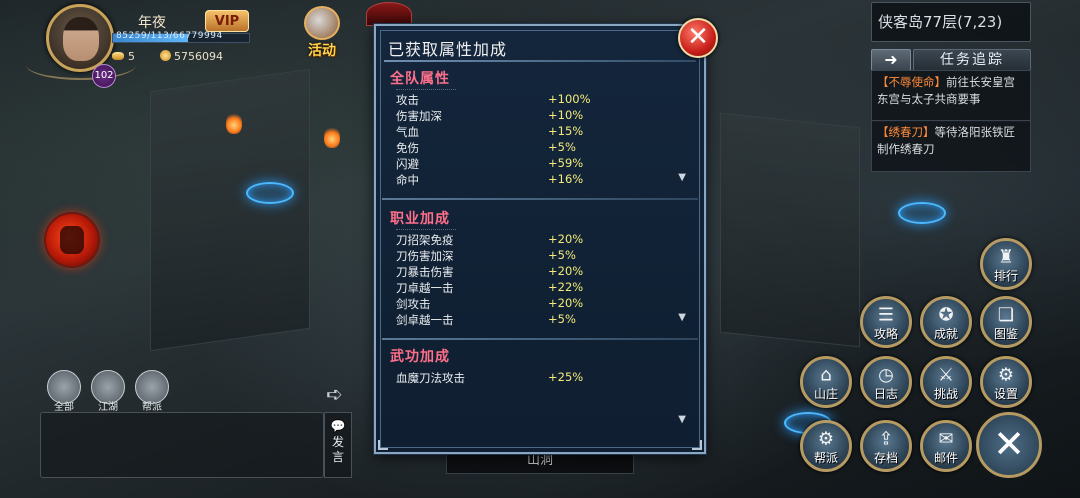 This screenshot has height=498, width=1080. What do you see at coordinates (569, 99) in the screenshot?
I see `attribute-value: +100%` at bounding box center [569, 99].